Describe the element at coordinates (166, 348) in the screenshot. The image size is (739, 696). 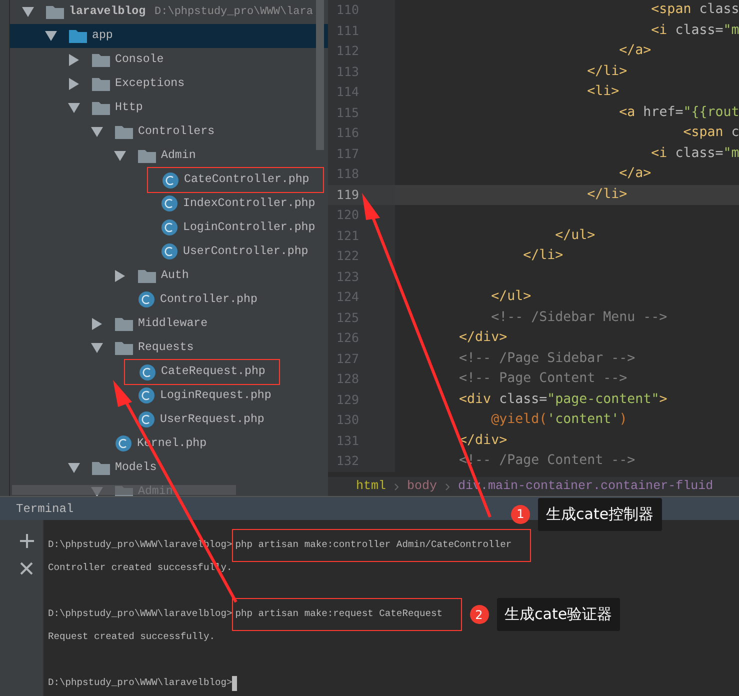
I see `tree-item: Requests` at that location.